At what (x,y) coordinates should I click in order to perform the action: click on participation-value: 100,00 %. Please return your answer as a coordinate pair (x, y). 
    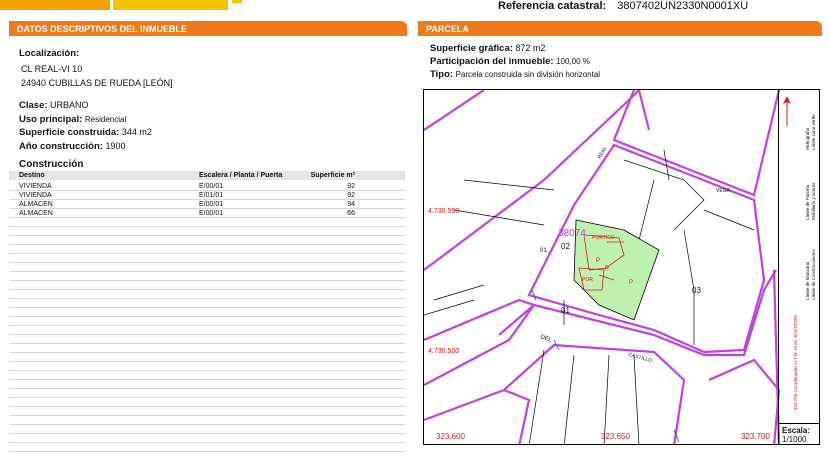
    Looking at the image, I should click on (573, 61).